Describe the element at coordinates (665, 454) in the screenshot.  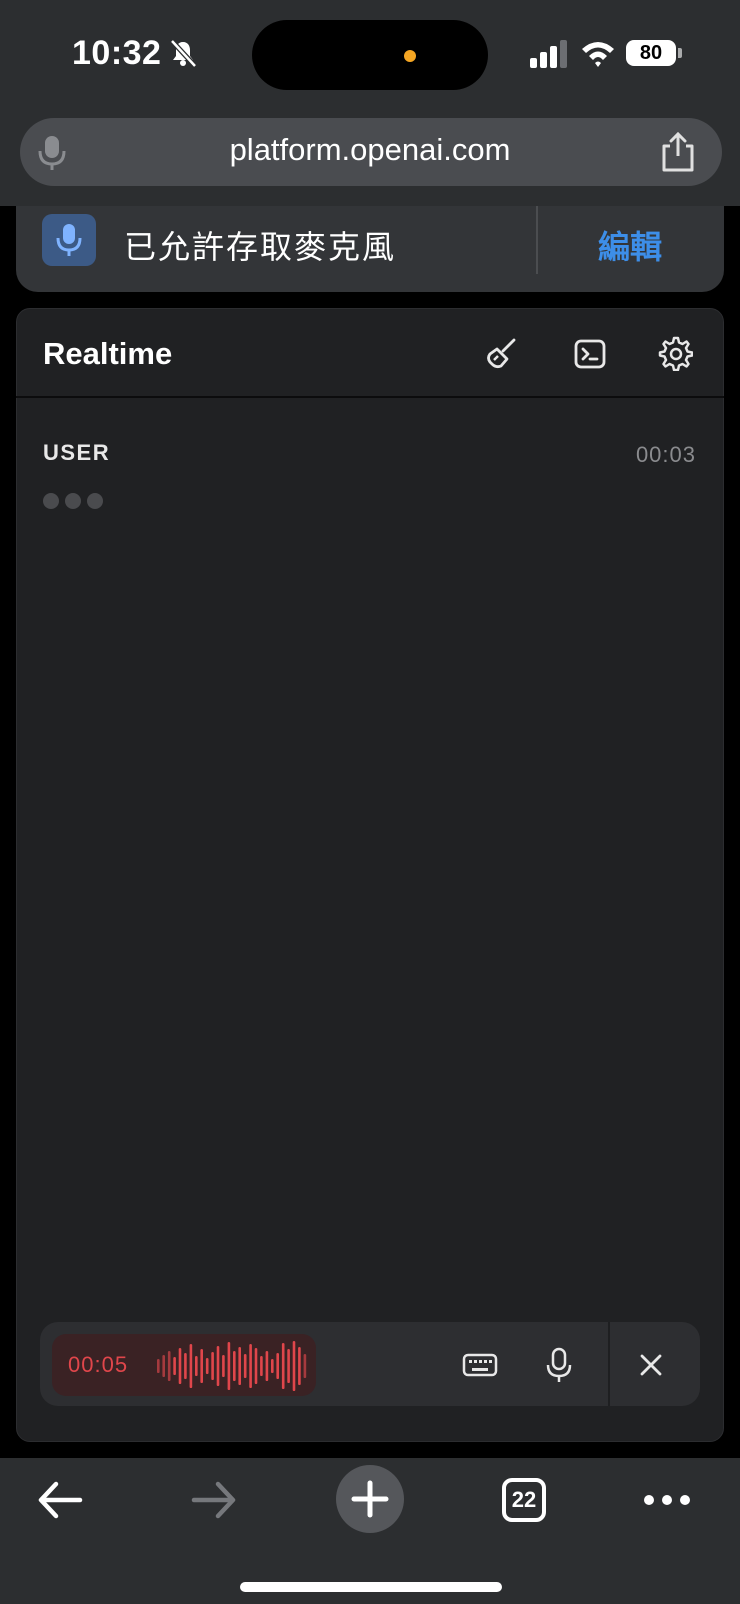
I see `message-timestamp: 00:03` at that location.